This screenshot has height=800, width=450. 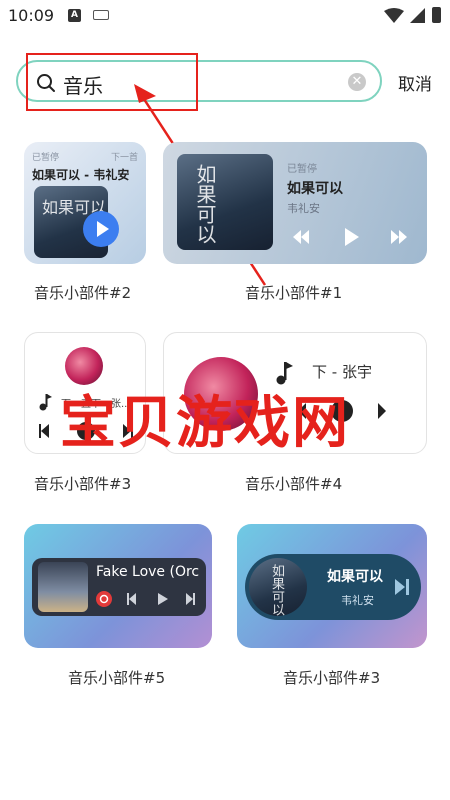 I want to click on music-note-icon, so click(x=45, y=402).